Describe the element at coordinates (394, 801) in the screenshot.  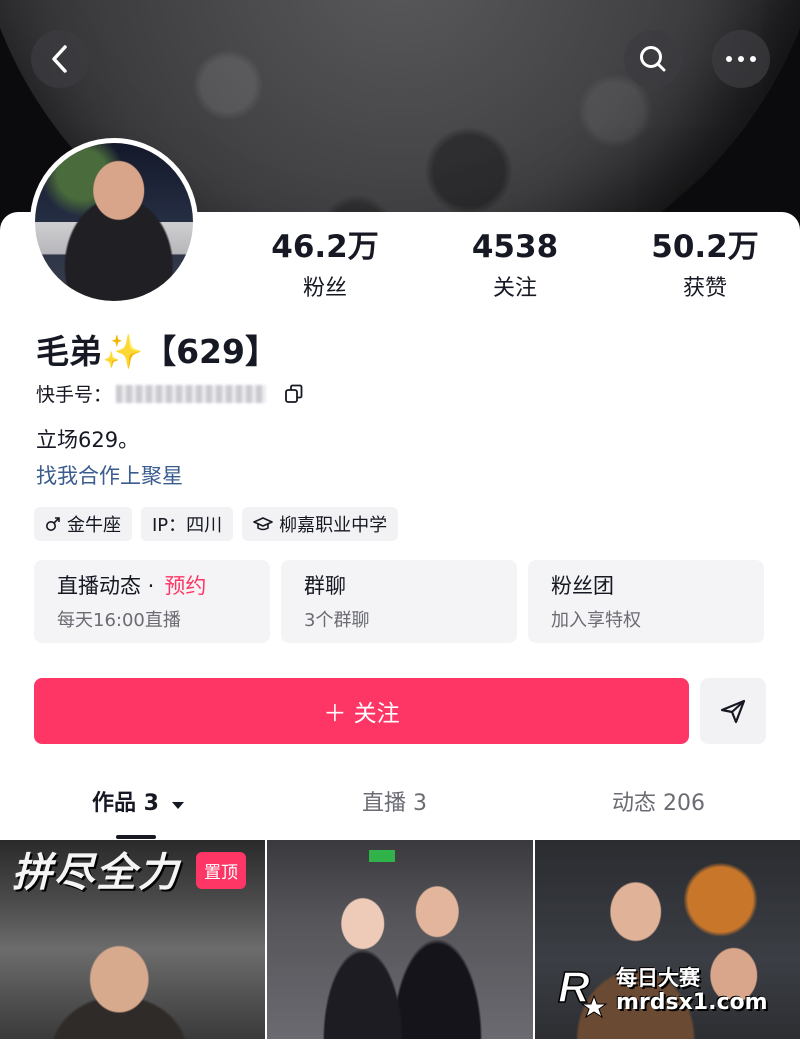
I see `tab-live: 直播 3` at that location.